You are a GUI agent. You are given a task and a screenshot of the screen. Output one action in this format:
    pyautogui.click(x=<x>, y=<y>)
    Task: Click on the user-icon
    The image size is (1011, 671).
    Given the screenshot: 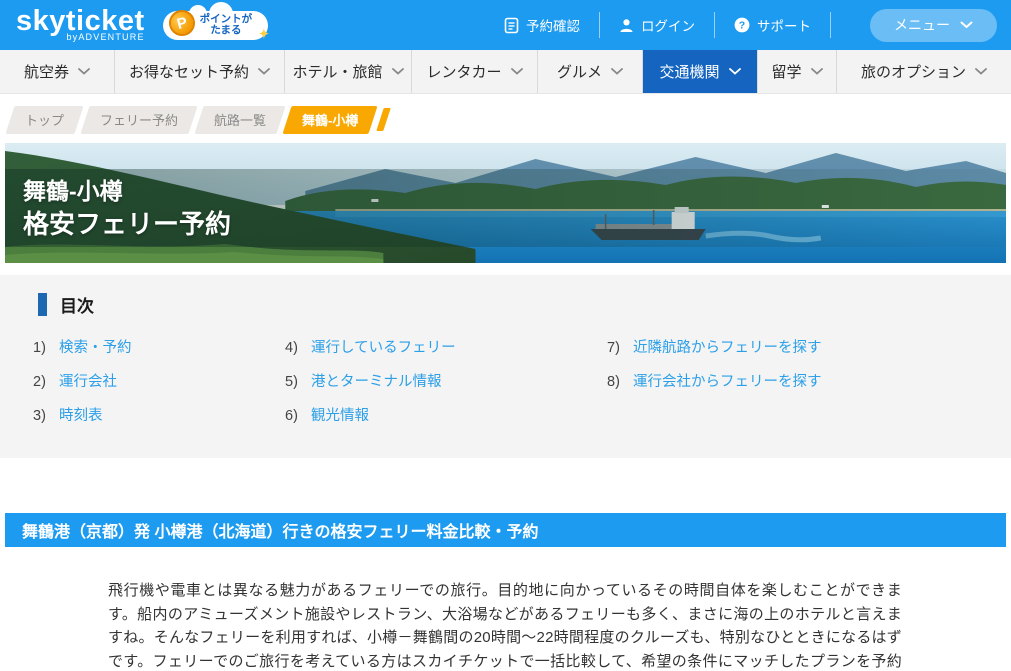 What is the action you would take?
    pyautogui.click(x=626, y=25)
    